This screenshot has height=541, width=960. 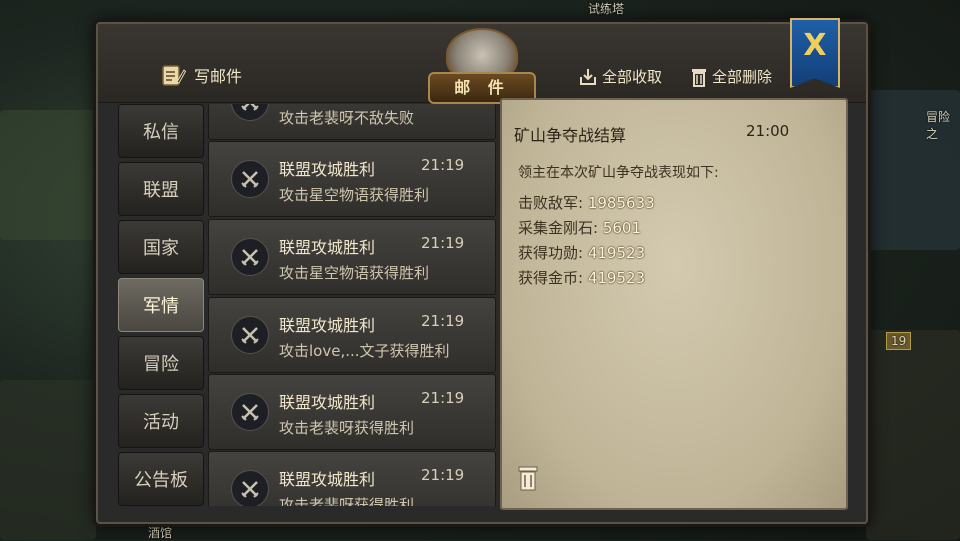 I want to click on list-item: 联盟攻城胜利 21:19 攻击love,...文子获得胜利, so click(x=352, y=335).